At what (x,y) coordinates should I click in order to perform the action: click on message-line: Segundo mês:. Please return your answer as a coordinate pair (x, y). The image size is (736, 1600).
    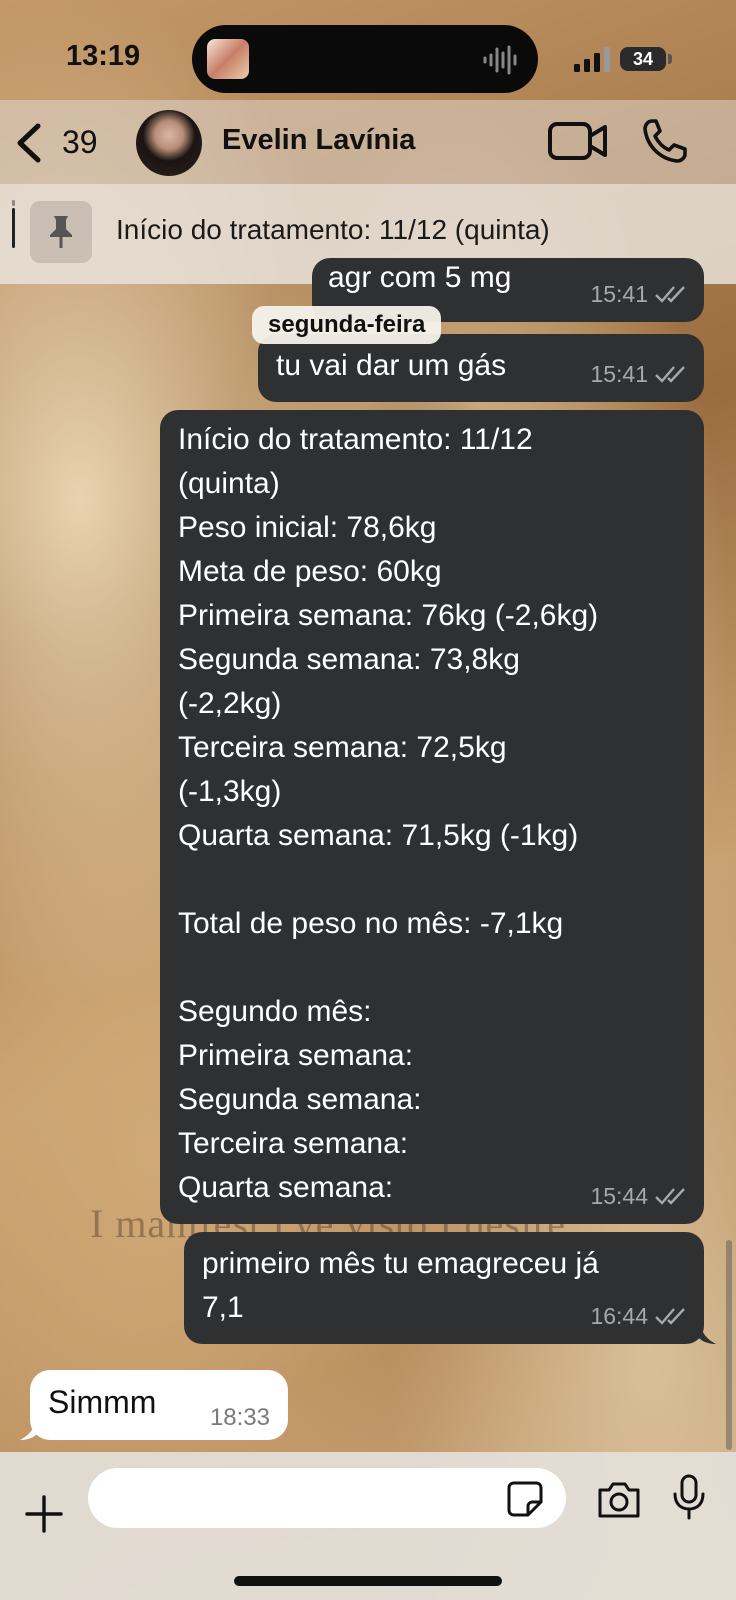
    Looking at the image, I should click on (275, 1011).